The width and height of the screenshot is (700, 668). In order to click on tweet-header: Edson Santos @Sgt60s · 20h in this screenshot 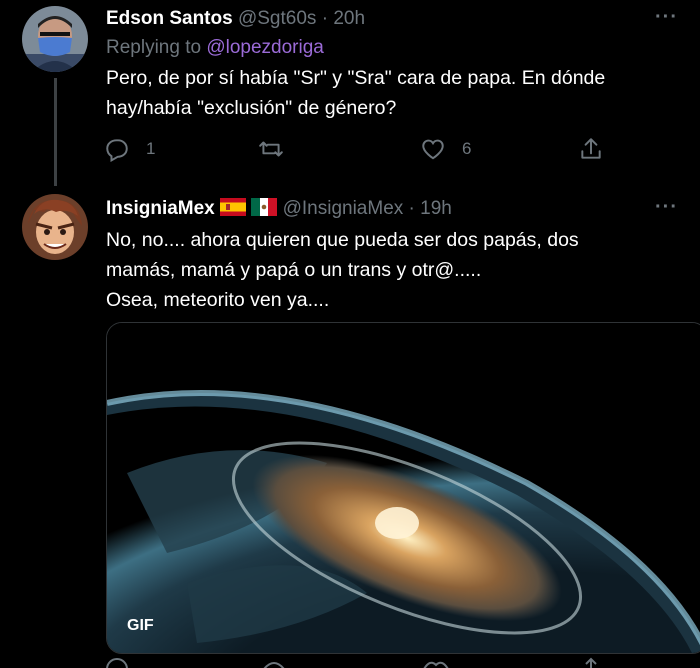, I will do `click(235, 19)`.